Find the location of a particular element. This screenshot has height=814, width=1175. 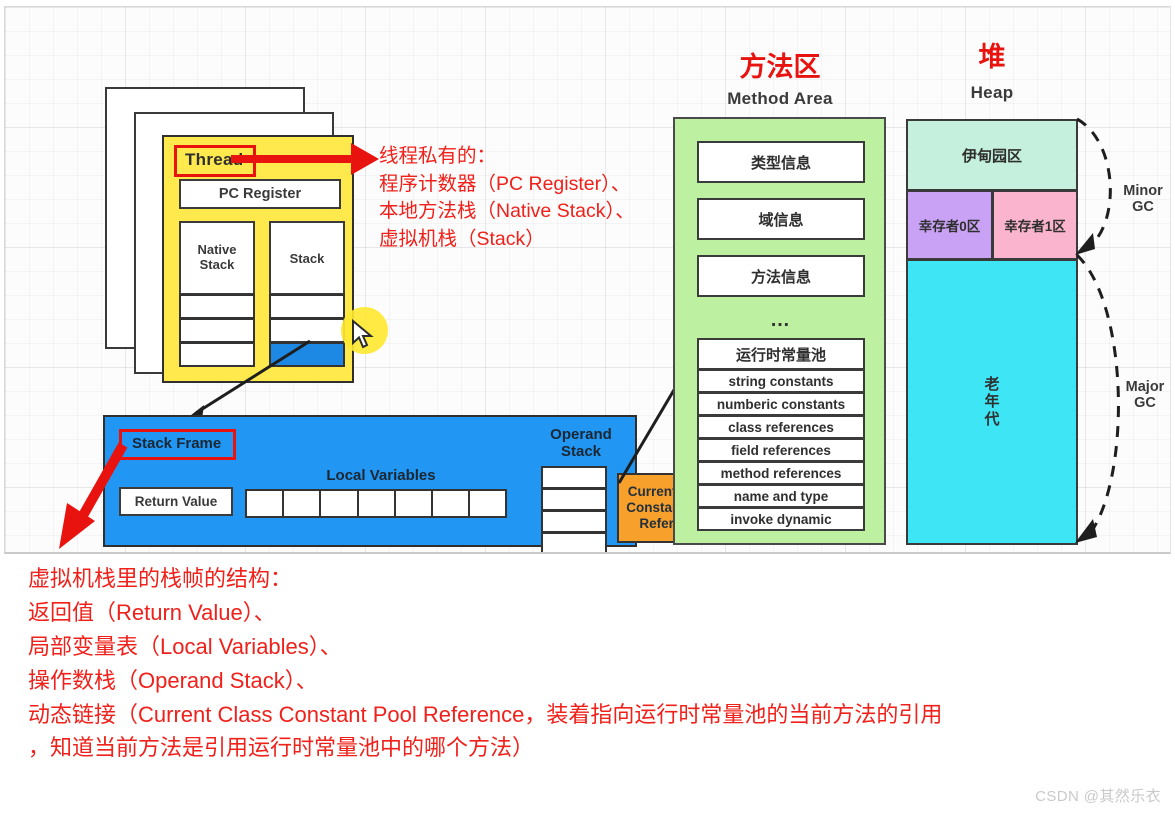

native-stack-box: Native Stack is located at coordinates (217, 258).